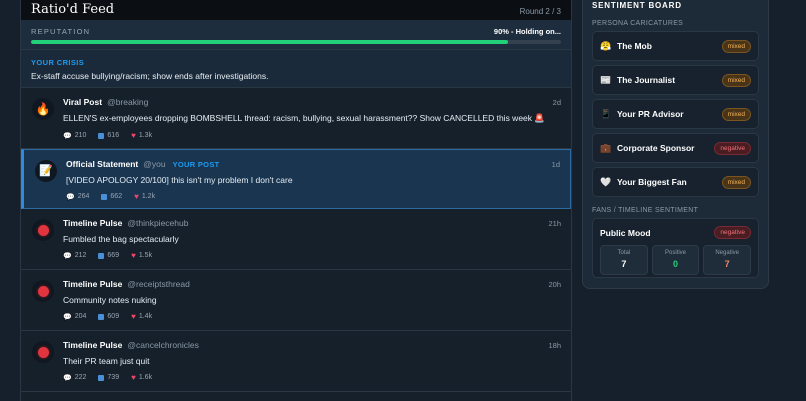 This screenshot has width=806, height=401. Describe the element at coordinates (556, 102) in the screenshot. I see `post-time: 2d` at that location.